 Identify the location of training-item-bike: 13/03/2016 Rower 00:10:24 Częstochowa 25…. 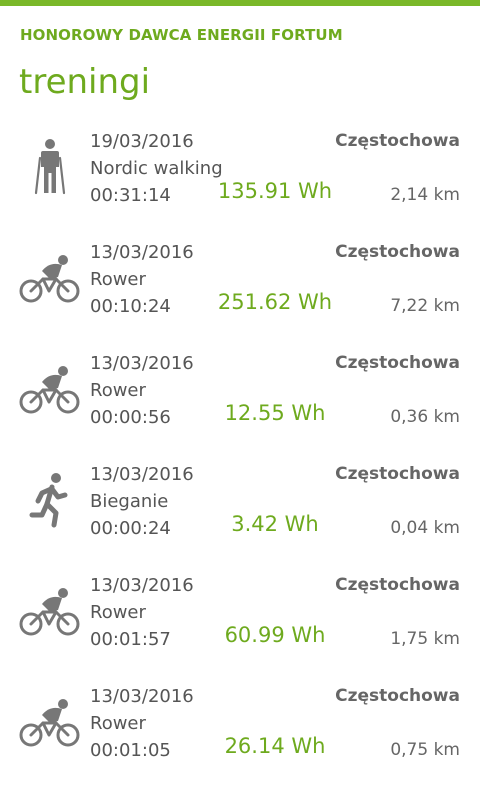
(240, 294).